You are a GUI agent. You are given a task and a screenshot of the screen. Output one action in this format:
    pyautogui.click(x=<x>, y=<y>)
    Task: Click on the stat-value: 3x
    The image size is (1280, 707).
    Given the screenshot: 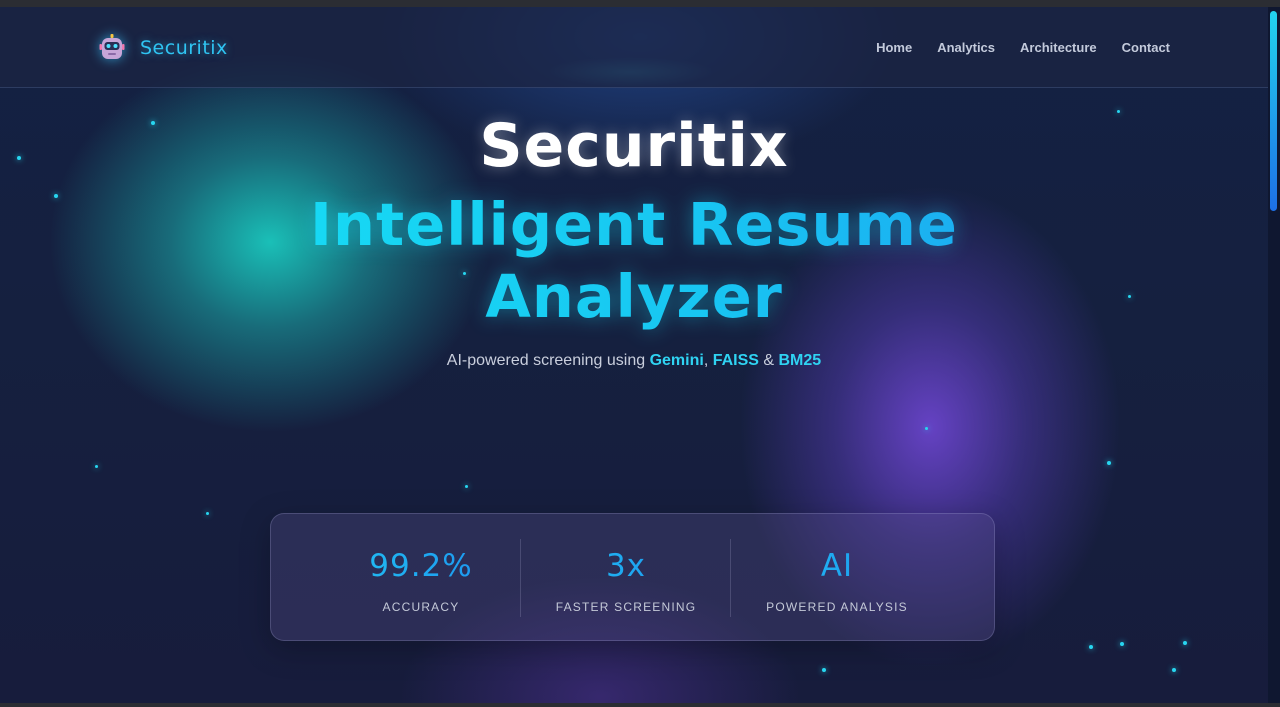 What is the action you would take?
    pyautogui.click(x=626, y=566)
    